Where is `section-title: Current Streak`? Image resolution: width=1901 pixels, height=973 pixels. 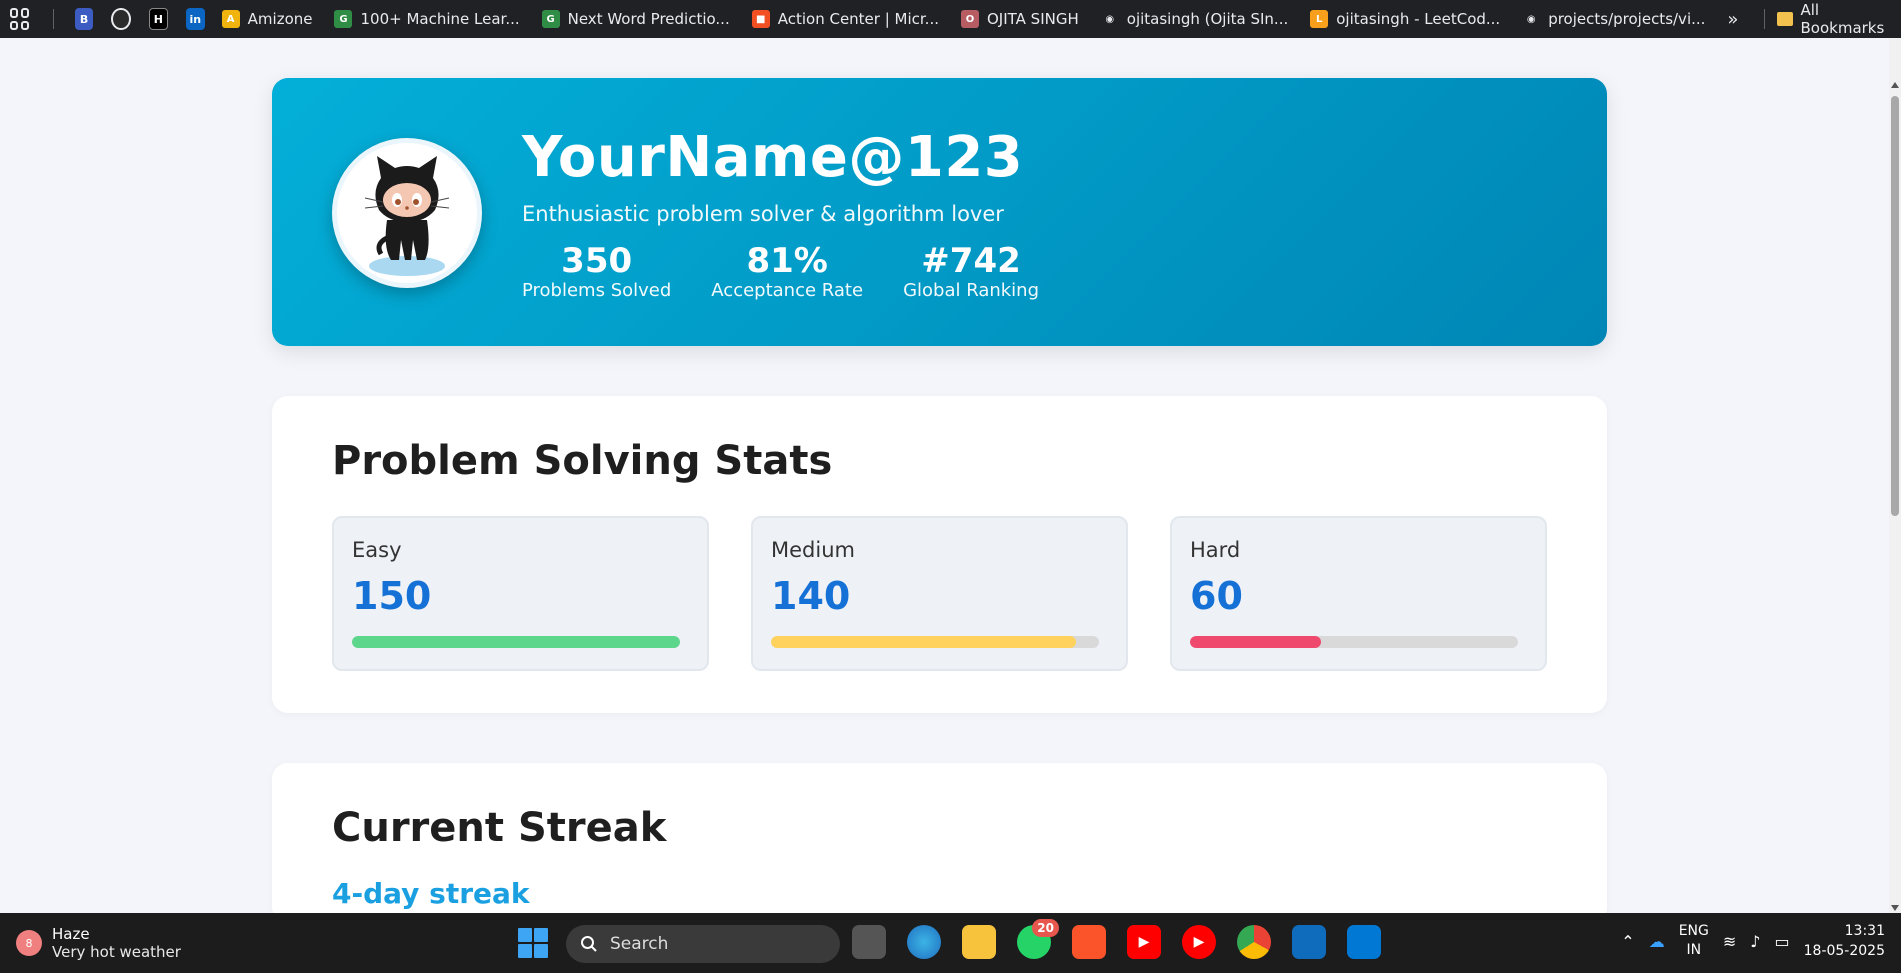 section-title: Current Streak is located at coordinates (499, 828).